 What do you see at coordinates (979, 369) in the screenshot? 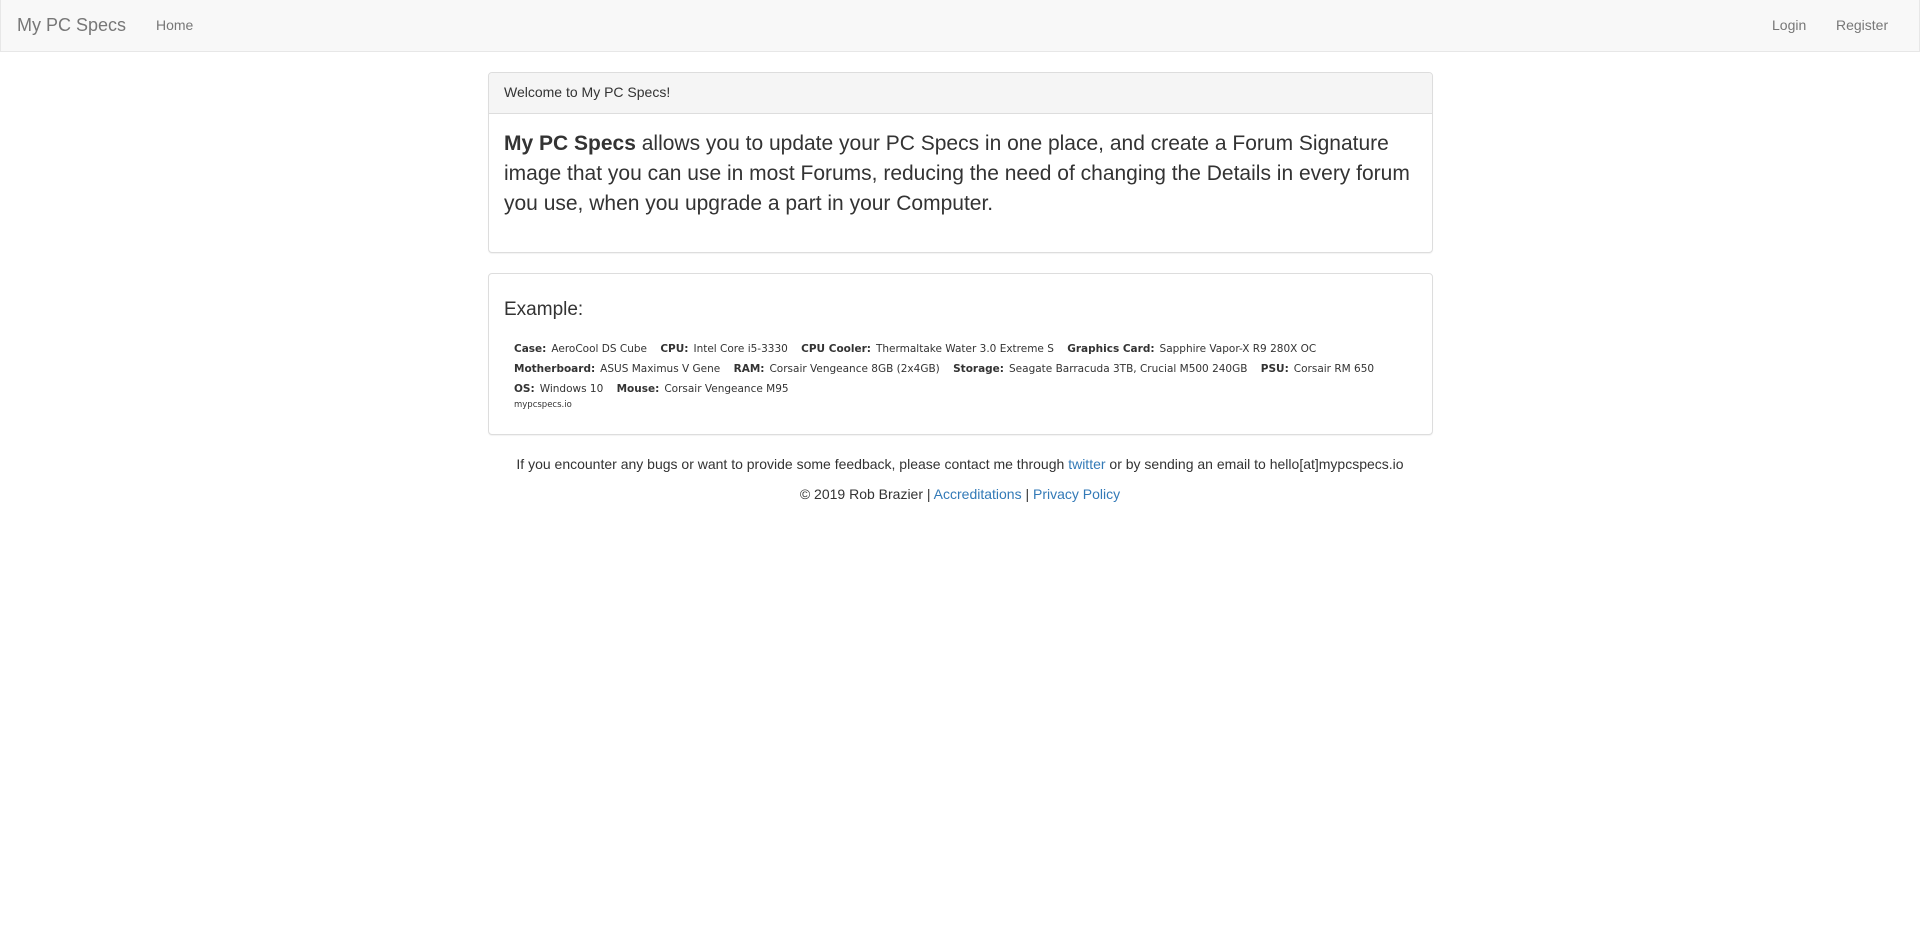
I see `spec-label: Storage:` at bounding box center [979, 369].